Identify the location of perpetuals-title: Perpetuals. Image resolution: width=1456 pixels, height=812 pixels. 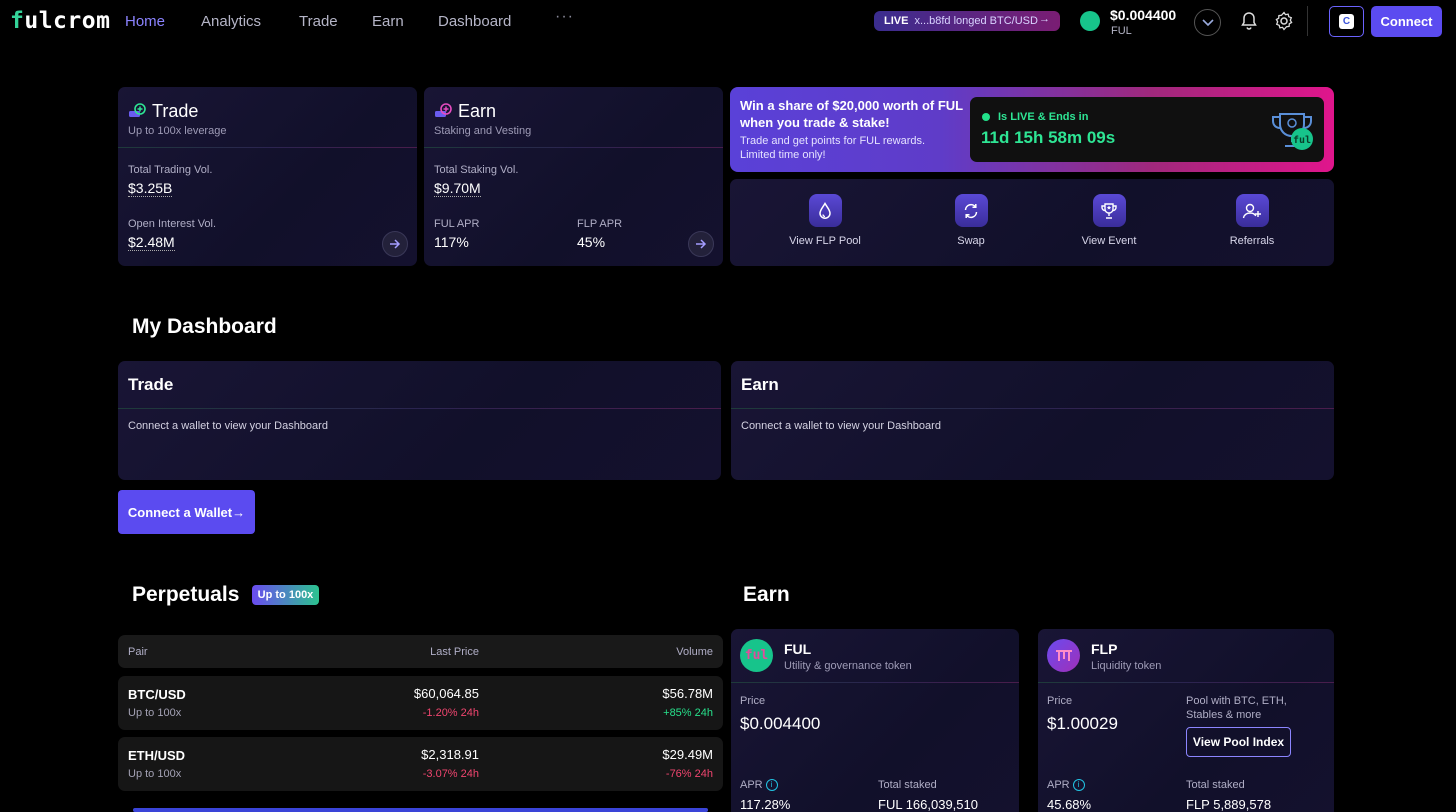
(186, 594).